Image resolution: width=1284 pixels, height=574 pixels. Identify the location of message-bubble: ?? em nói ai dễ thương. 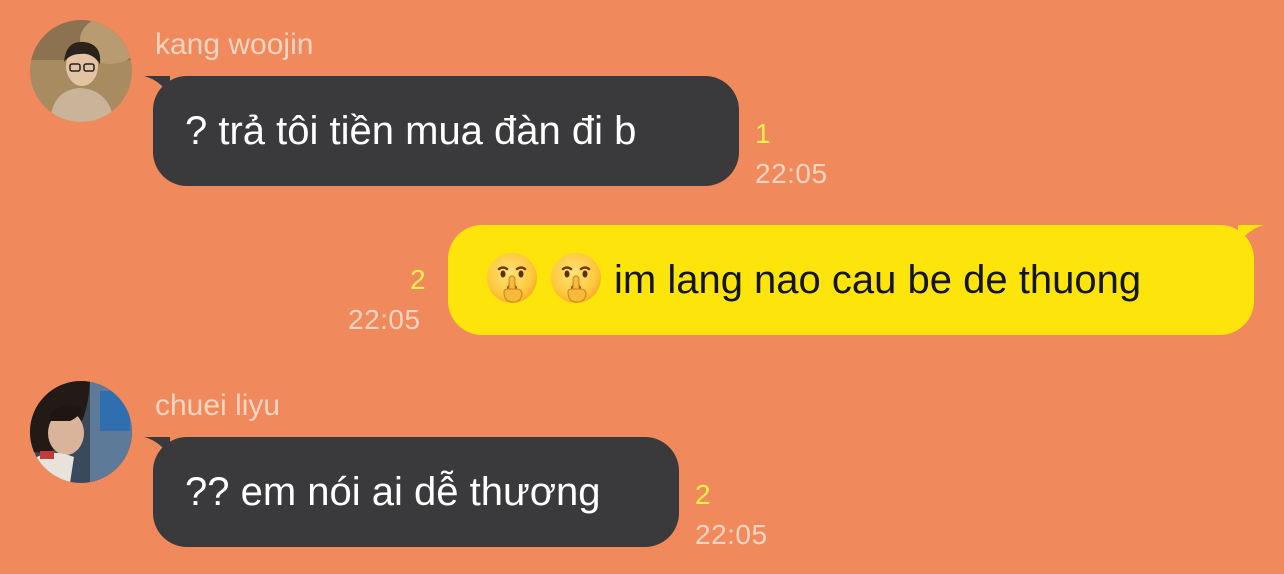
(416, 492).